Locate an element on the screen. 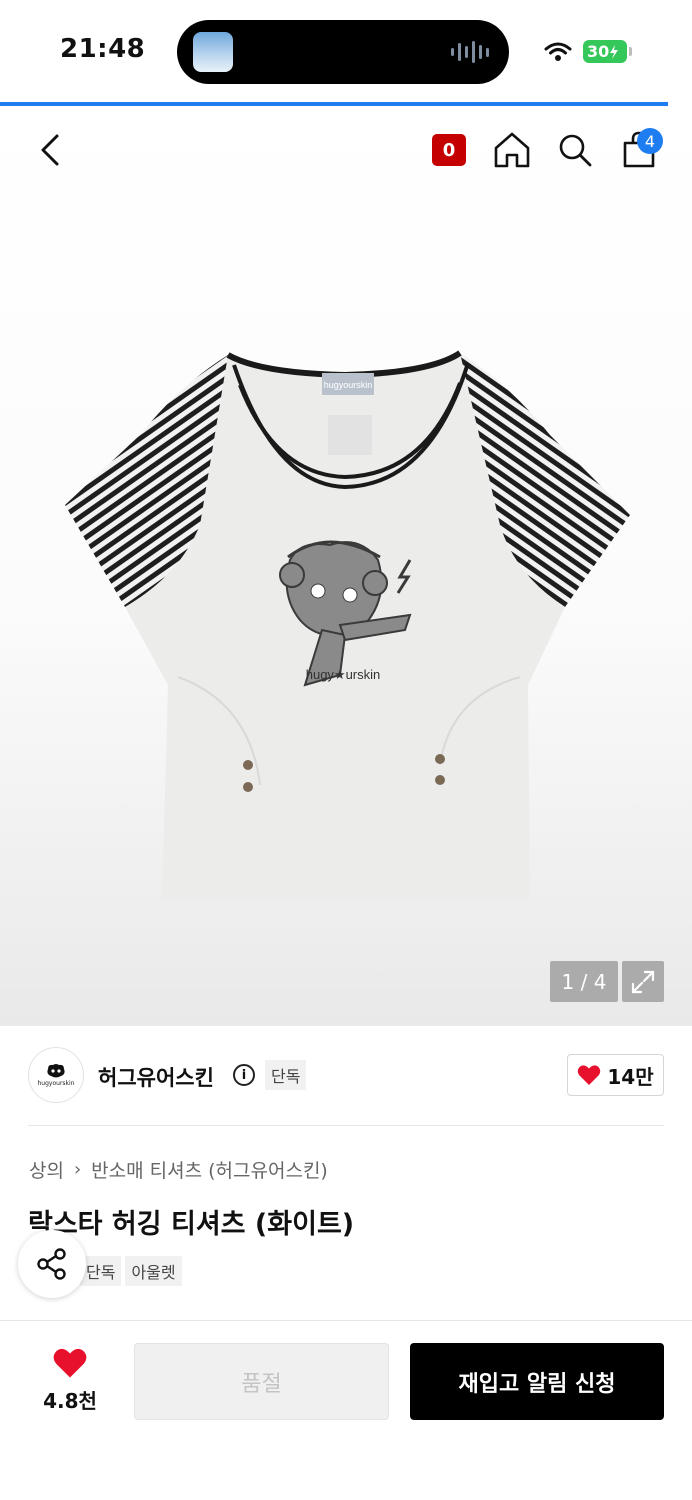 The image size is (692, 1500). brand-logo-mark-icon is located at coordinates (56, 1071).